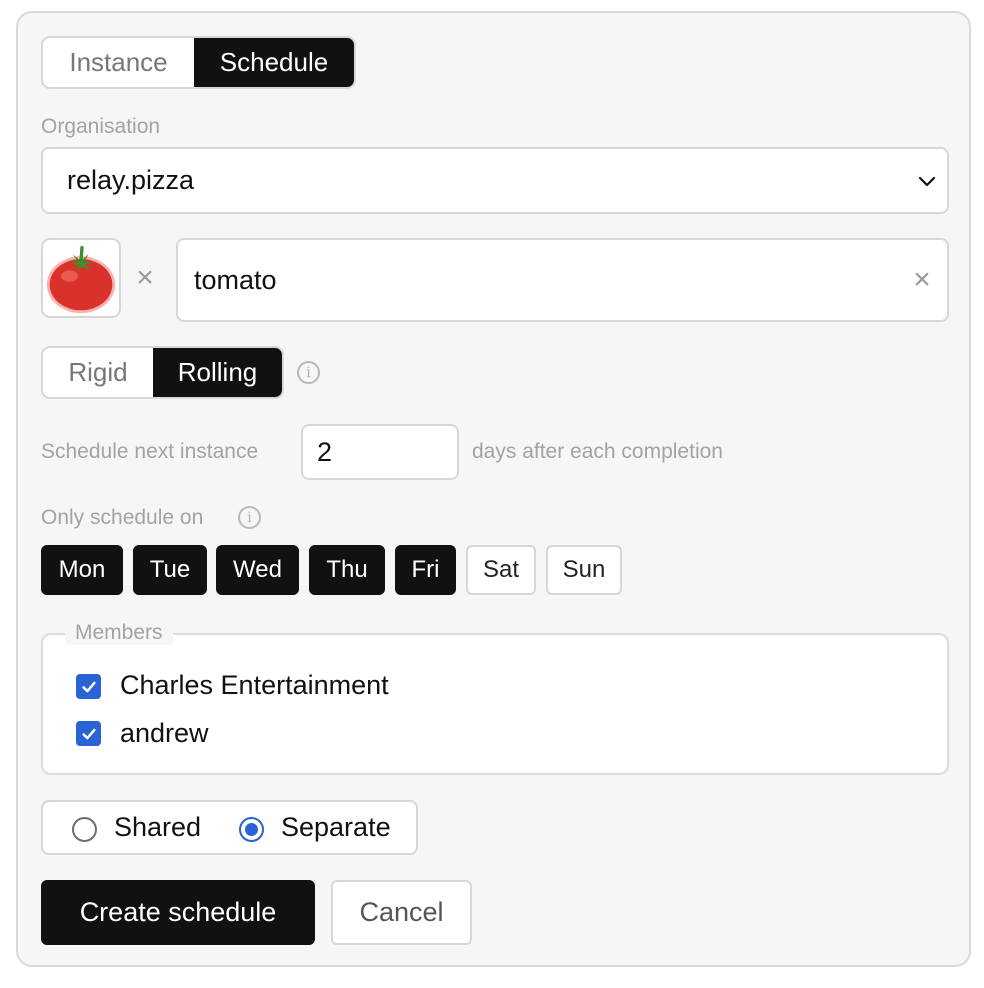  I want to click on member-name: Charles Entertainment, so click(254, 685).